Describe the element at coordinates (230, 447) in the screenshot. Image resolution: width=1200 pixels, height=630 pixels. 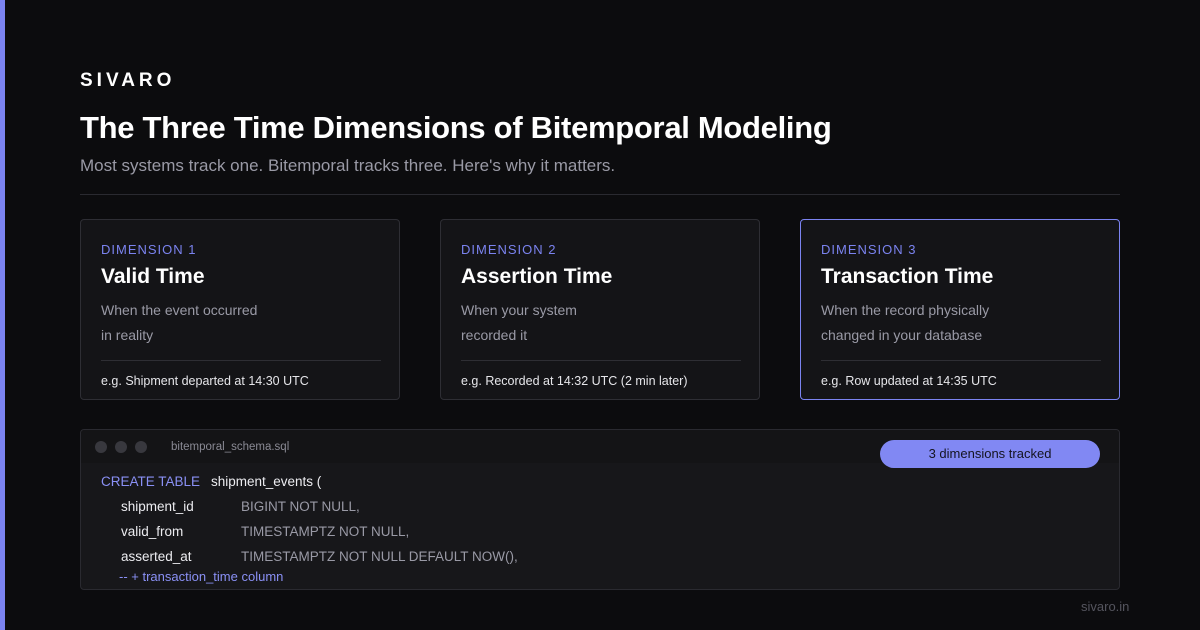
I see `code-filename: bitemporal_schema.sql` at that location.